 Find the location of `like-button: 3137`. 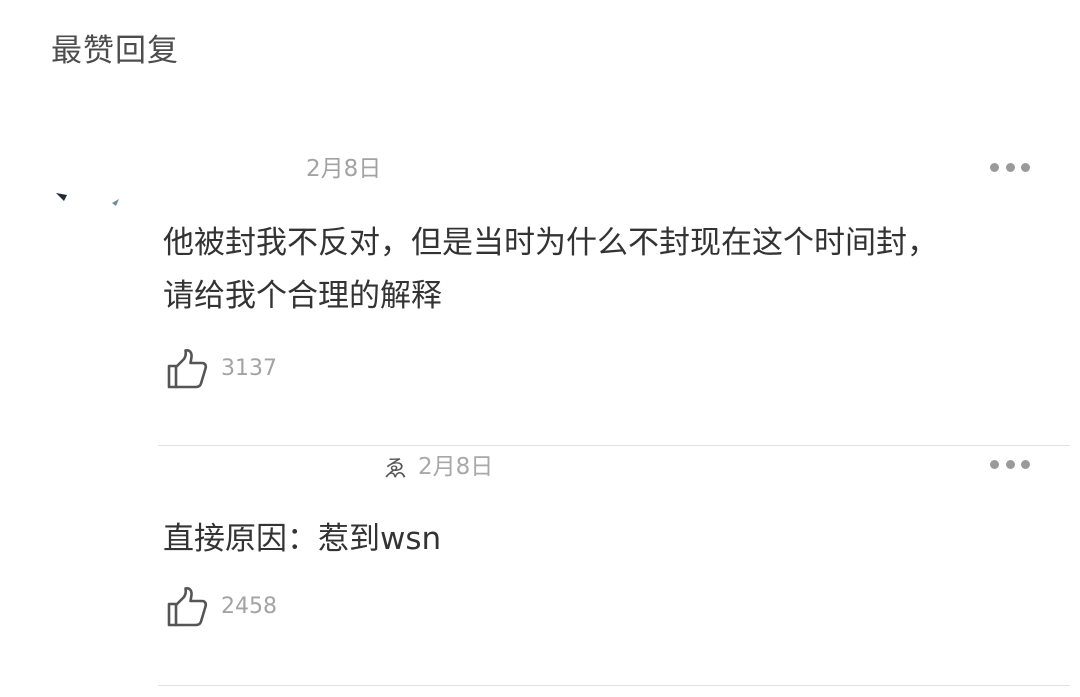

like-button: 3137 is located at coordinates (221, 369).